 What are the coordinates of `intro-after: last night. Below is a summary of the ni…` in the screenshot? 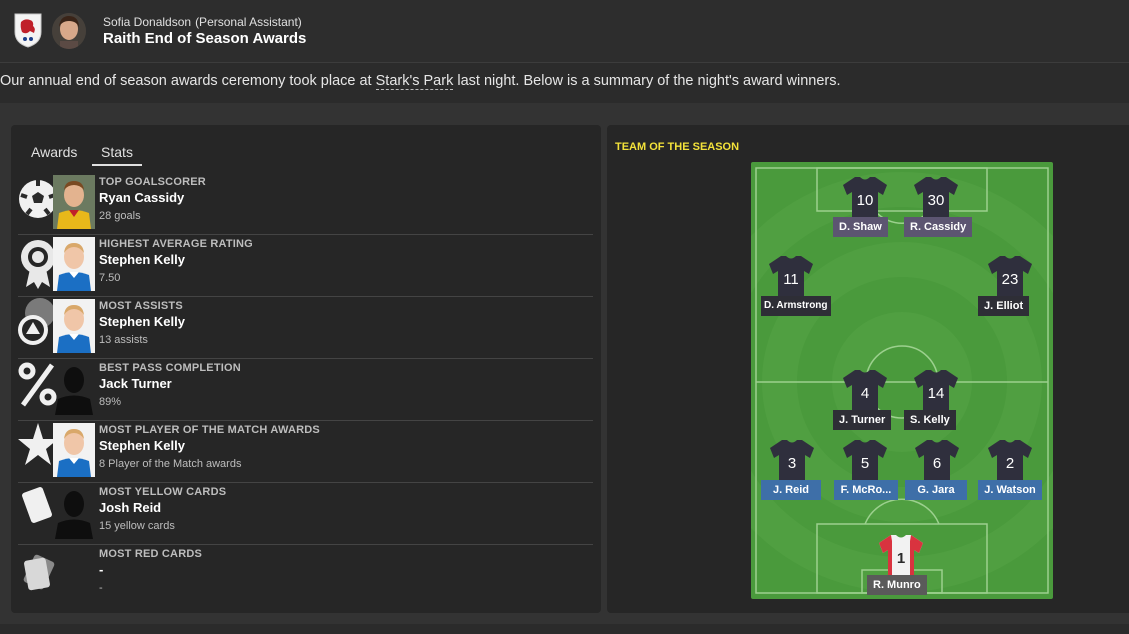 It's located at (647, 81).